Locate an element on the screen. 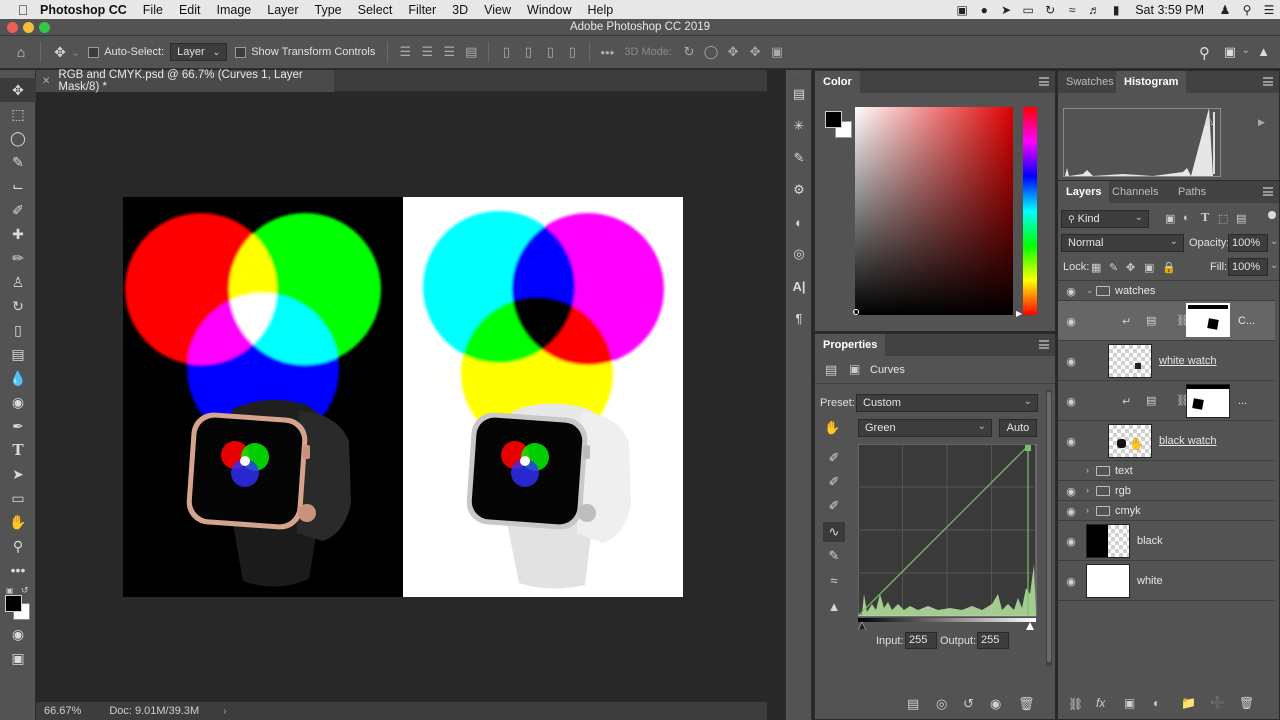  filter-toggle-icon is located at coordinates (1272, 215).